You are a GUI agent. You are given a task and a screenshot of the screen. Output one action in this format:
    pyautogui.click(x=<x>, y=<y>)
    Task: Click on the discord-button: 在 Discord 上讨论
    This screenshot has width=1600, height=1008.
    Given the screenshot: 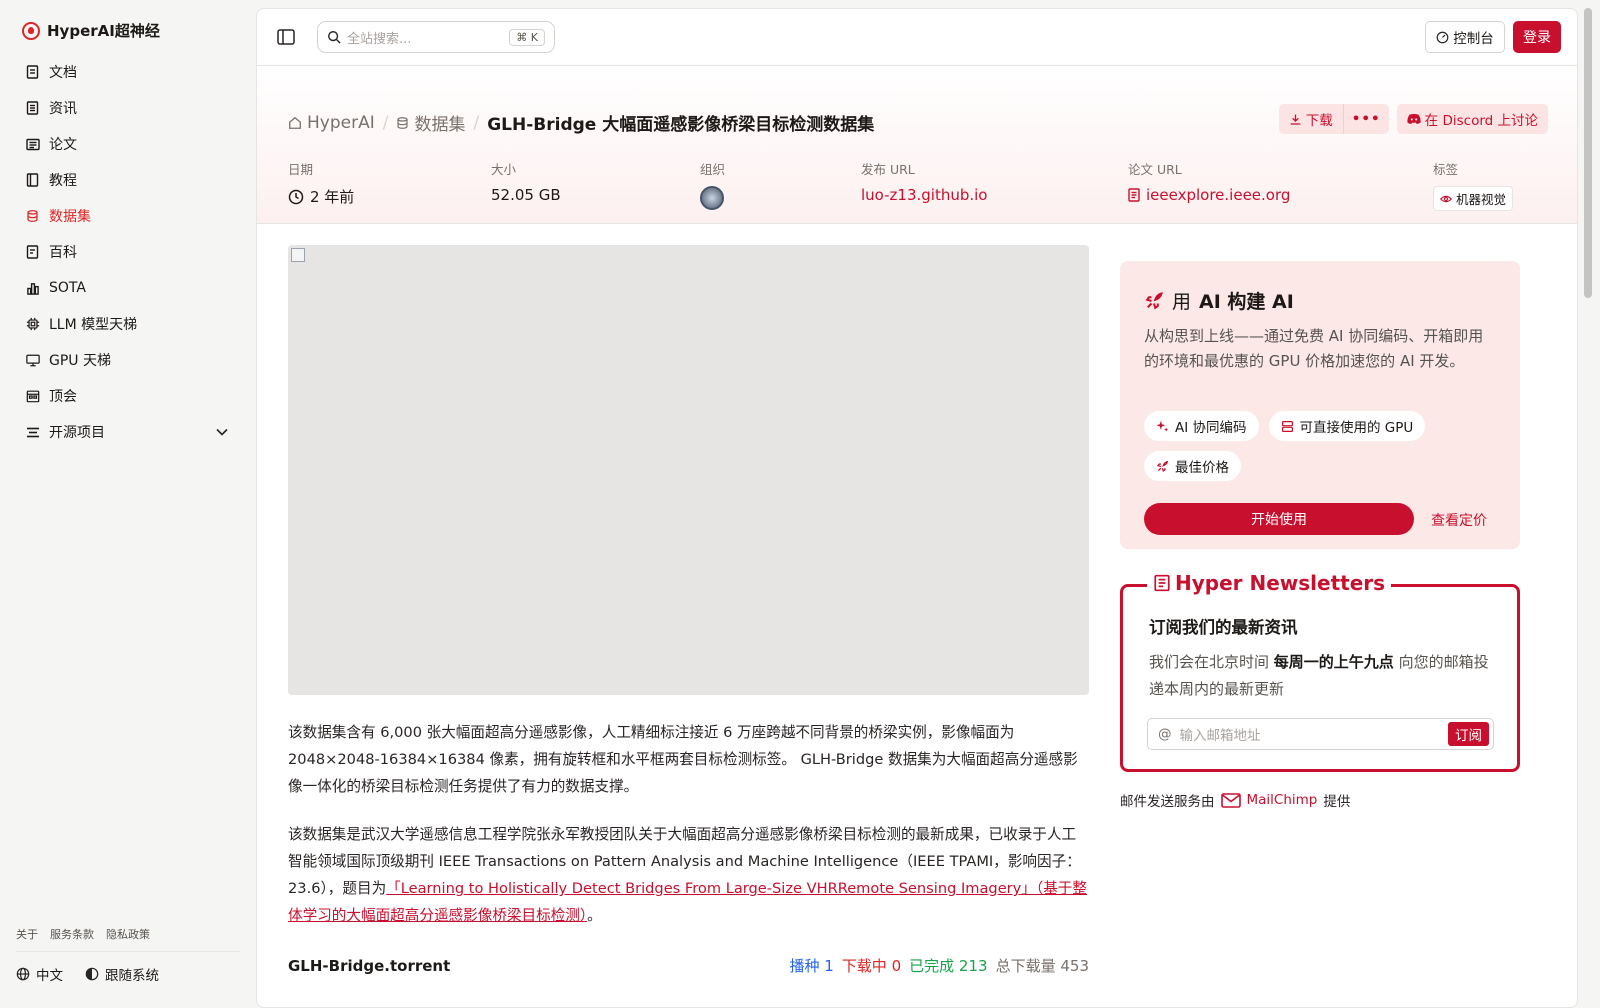 What is the action you would take?
    pyautogui.click(x=1472, y=119)
    